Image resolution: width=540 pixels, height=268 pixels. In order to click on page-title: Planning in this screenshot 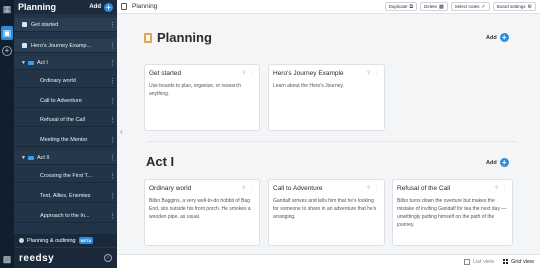, I will do `click(145, 6)`.